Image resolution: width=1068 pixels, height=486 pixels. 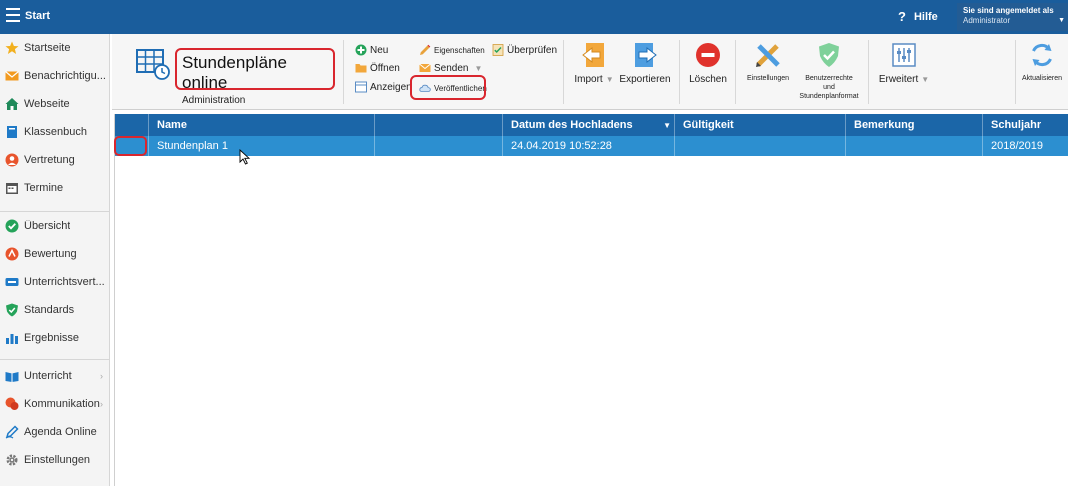 I want to click on sidebar-item-startseite: Startseite, so click(x=54, y=48).